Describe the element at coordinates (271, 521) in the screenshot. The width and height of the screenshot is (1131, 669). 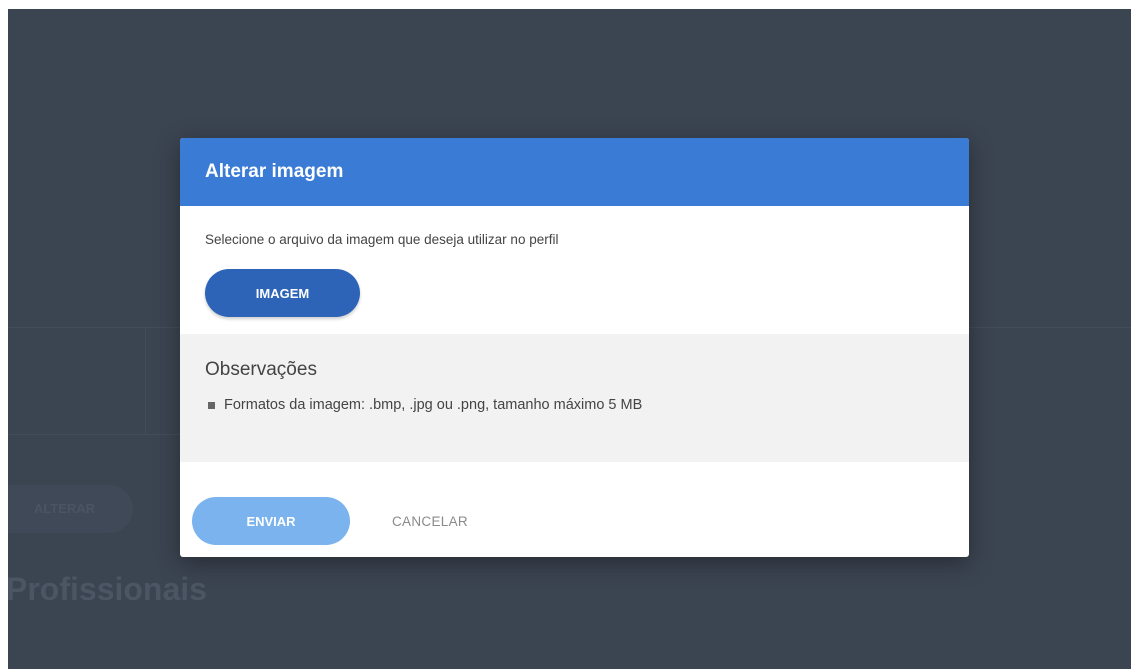
I see `submit-button: ENVIAR` at that location.